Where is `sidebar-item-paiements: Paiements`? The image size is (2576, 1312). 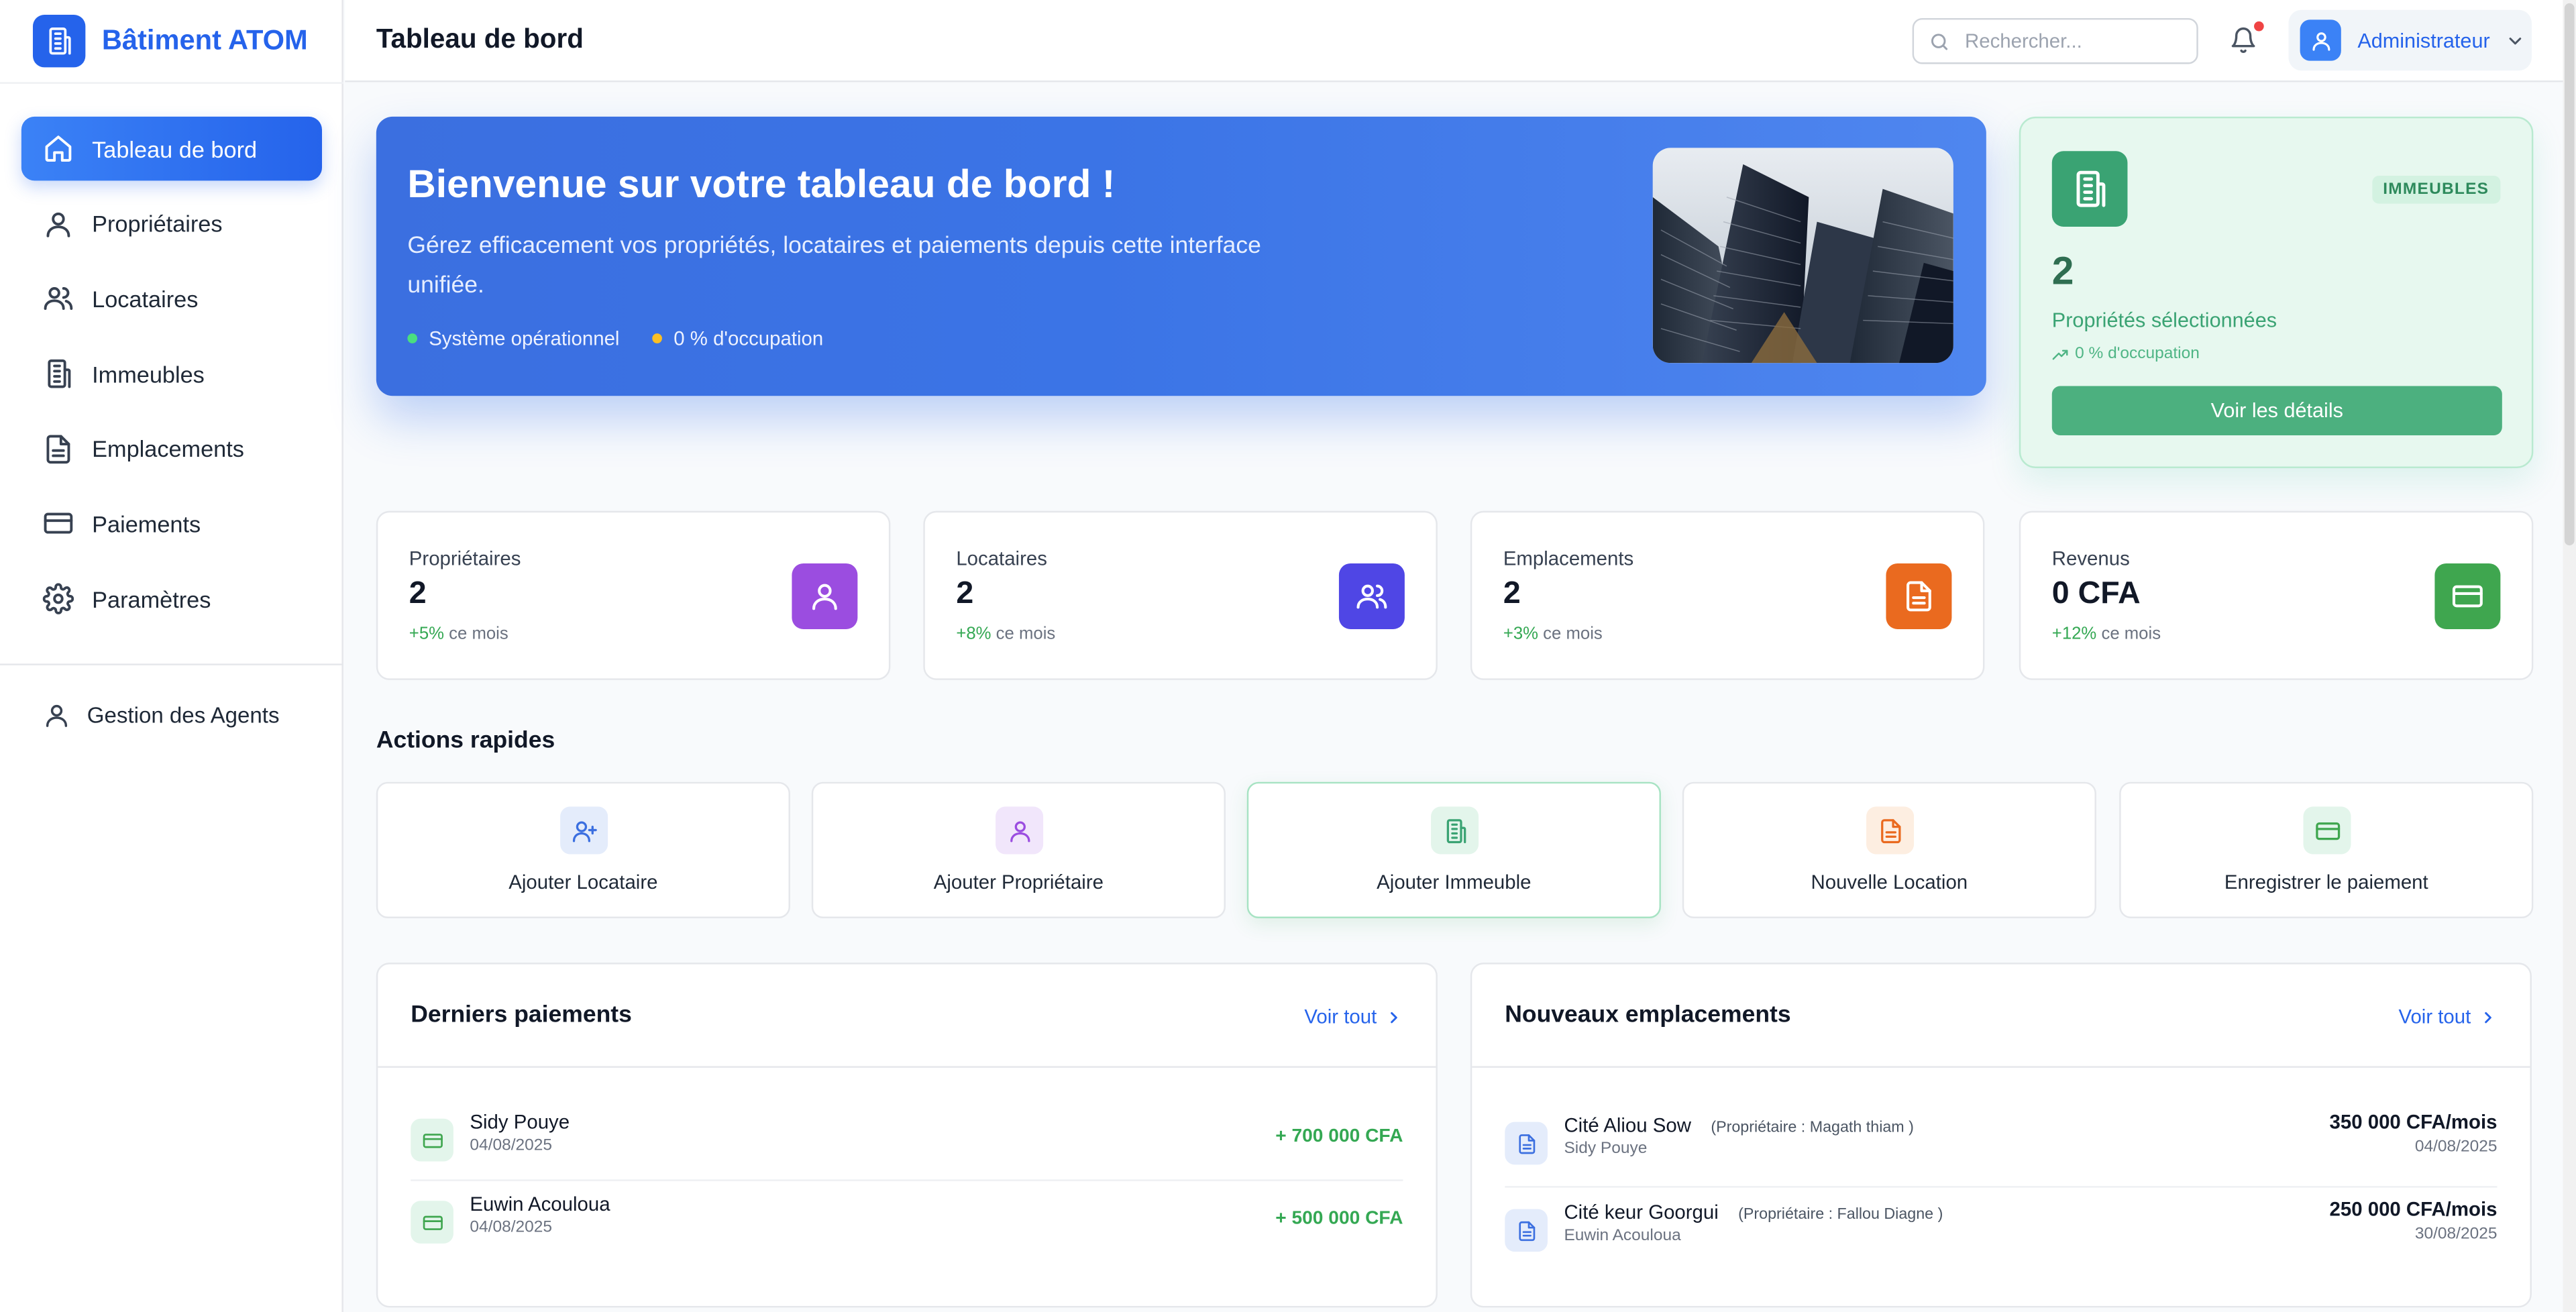
sidebar-item-paiements: Paiements is located at coordinates (171, 524).